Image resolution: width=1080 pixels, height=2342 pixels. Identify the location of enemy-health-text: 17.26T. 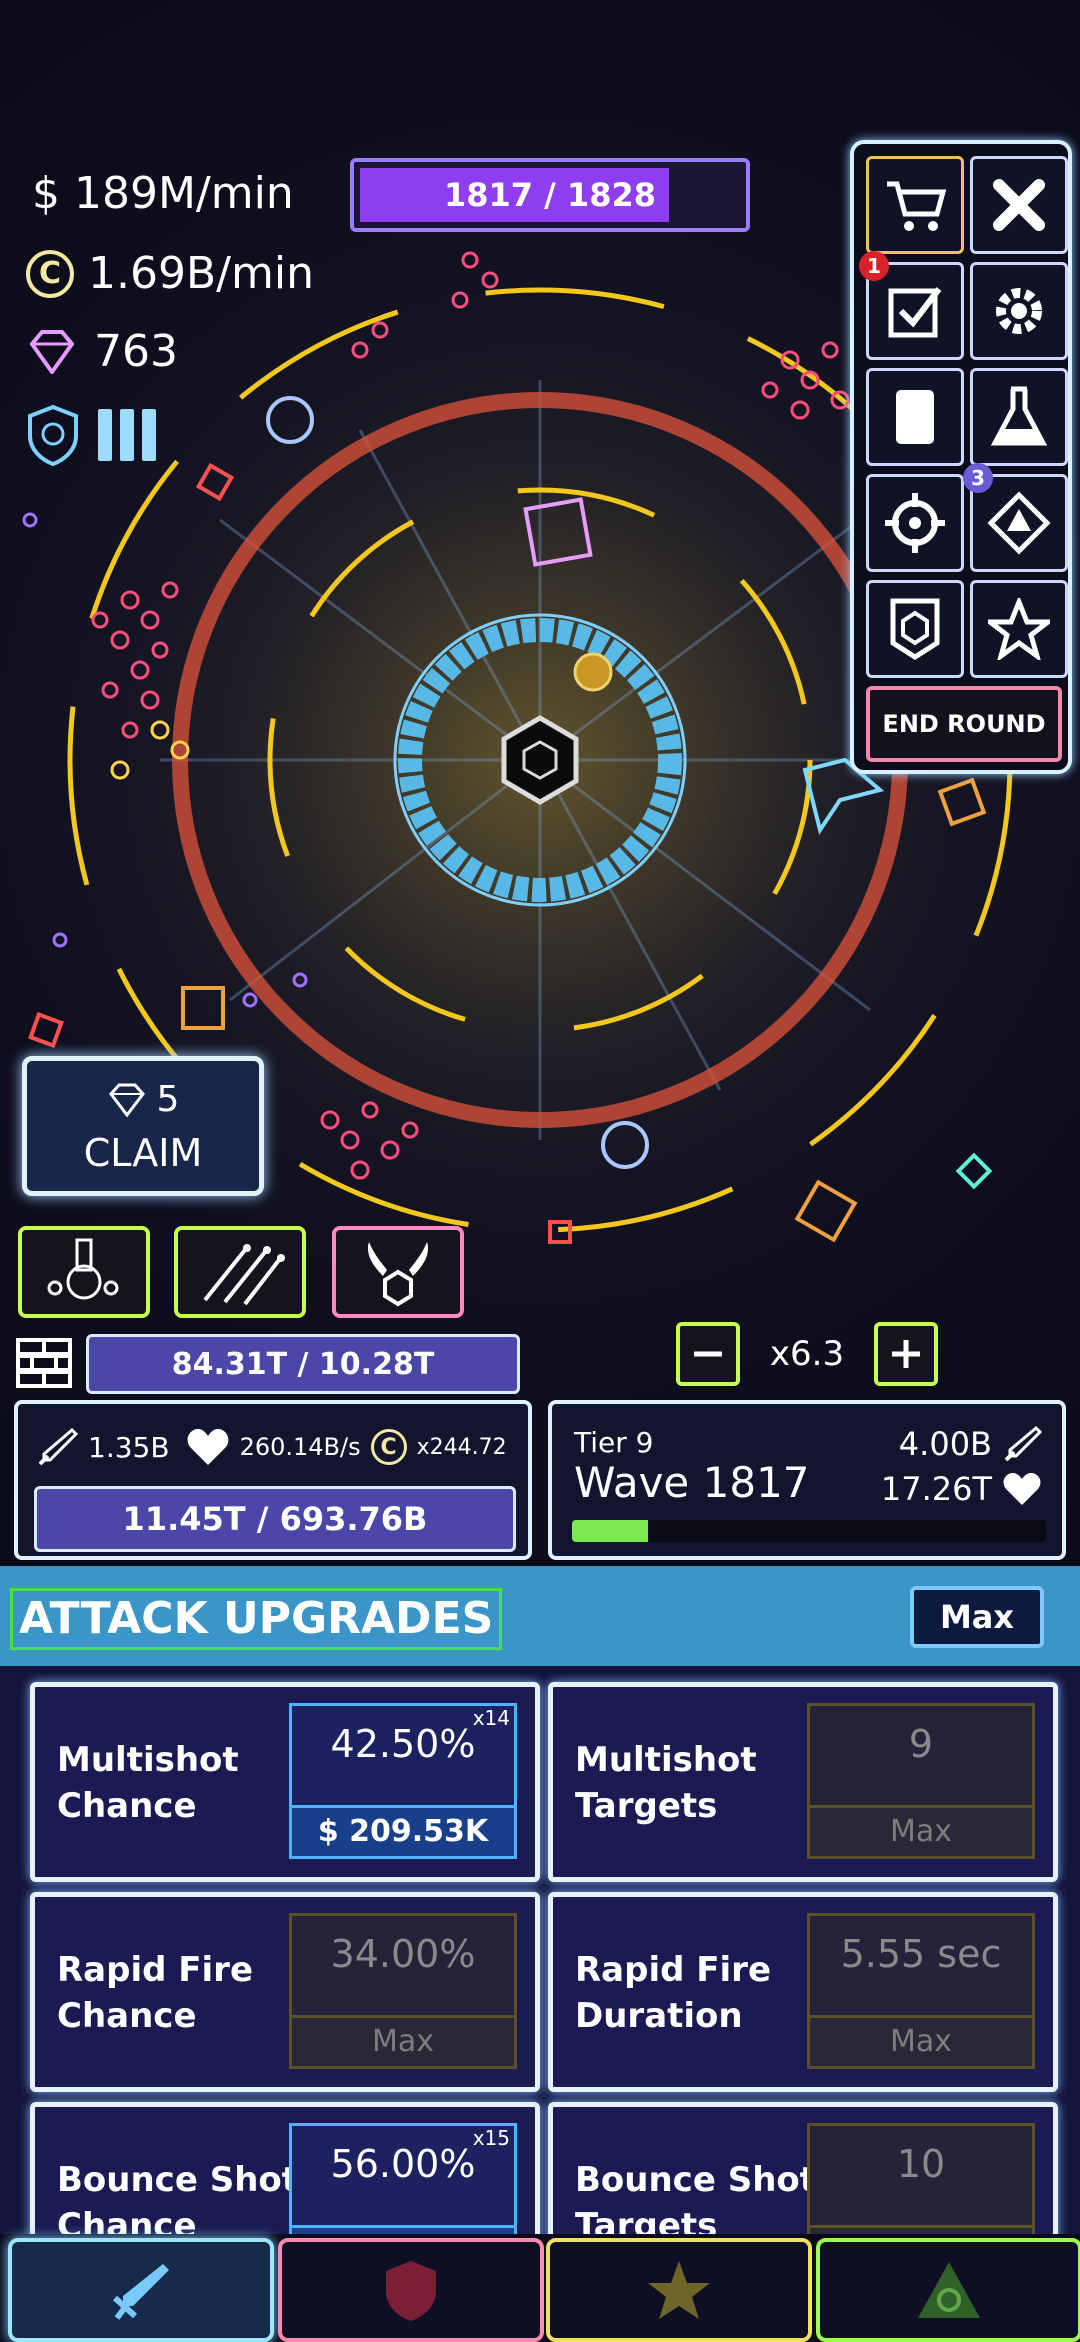
(936, 1489).